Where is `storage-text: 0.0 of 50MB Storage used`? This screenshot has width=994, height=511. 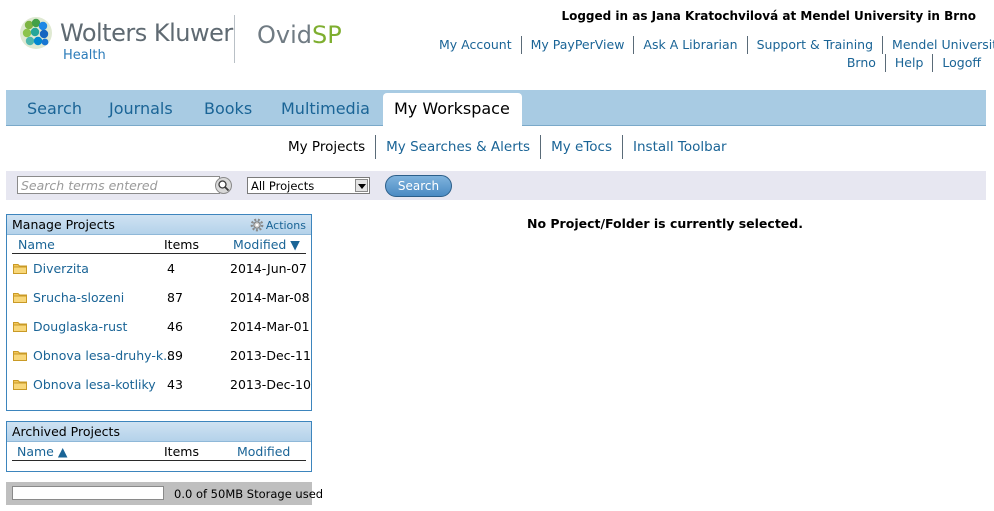
storage-text: 0.0 of 50MB Storage used is located at coordinates (249, 494).